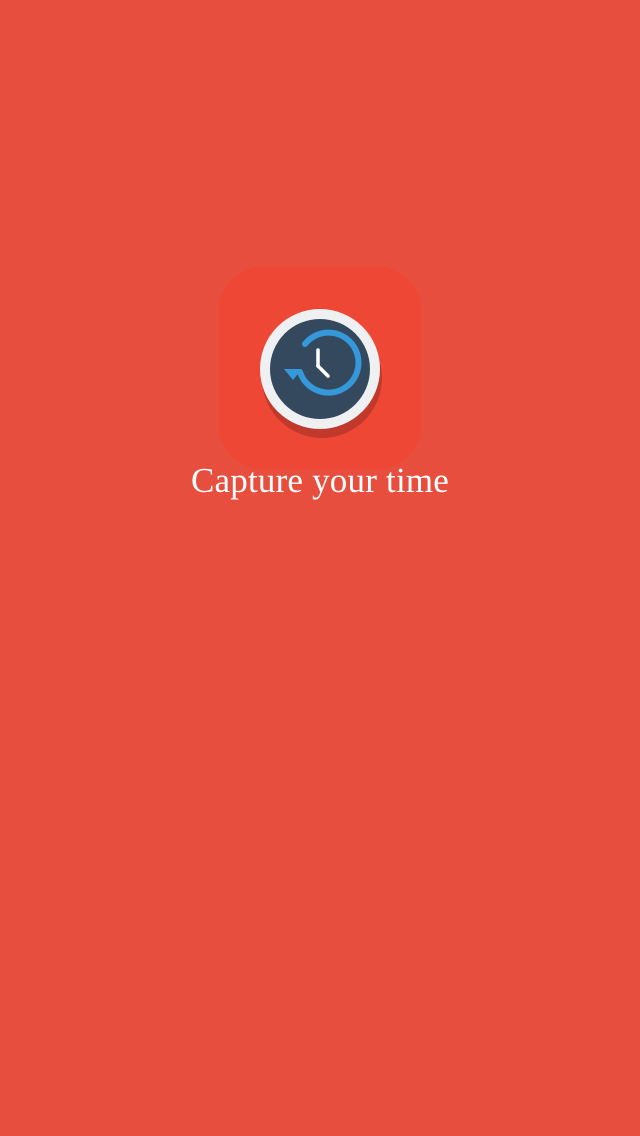 This screenshot has width=640, height=1136. I want to click on app-icon, so click(320, 368).